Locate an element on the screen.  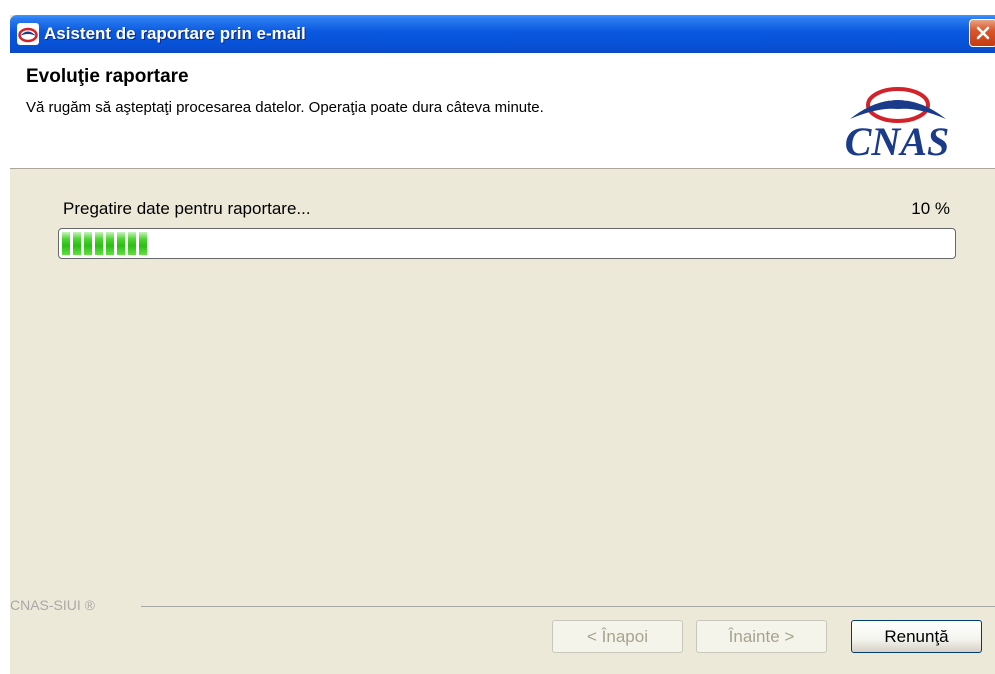
footer-divider is located at coordinates (568, 606).